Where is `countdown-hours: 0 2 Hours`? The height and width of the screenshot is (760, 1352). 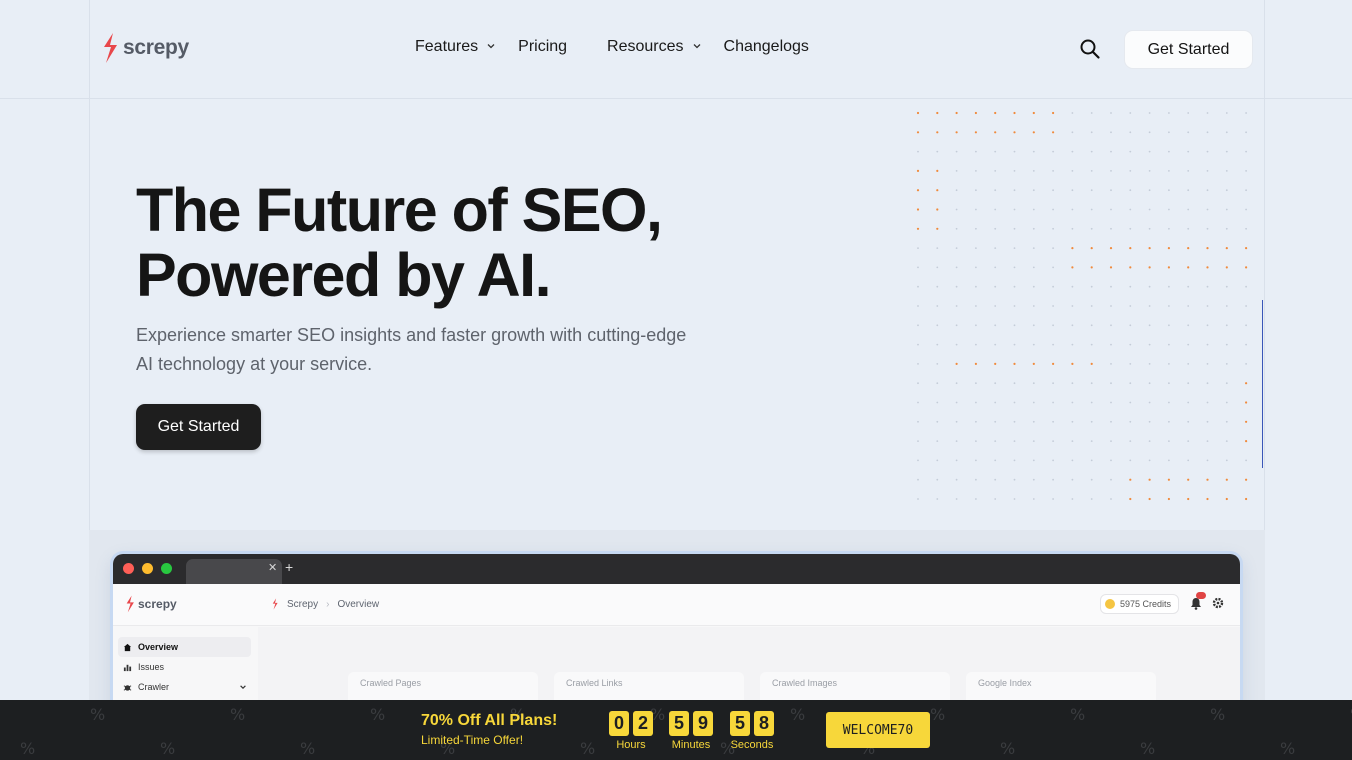 countdown-hours: 0 2 Hours is located at coordinates (631, 731).